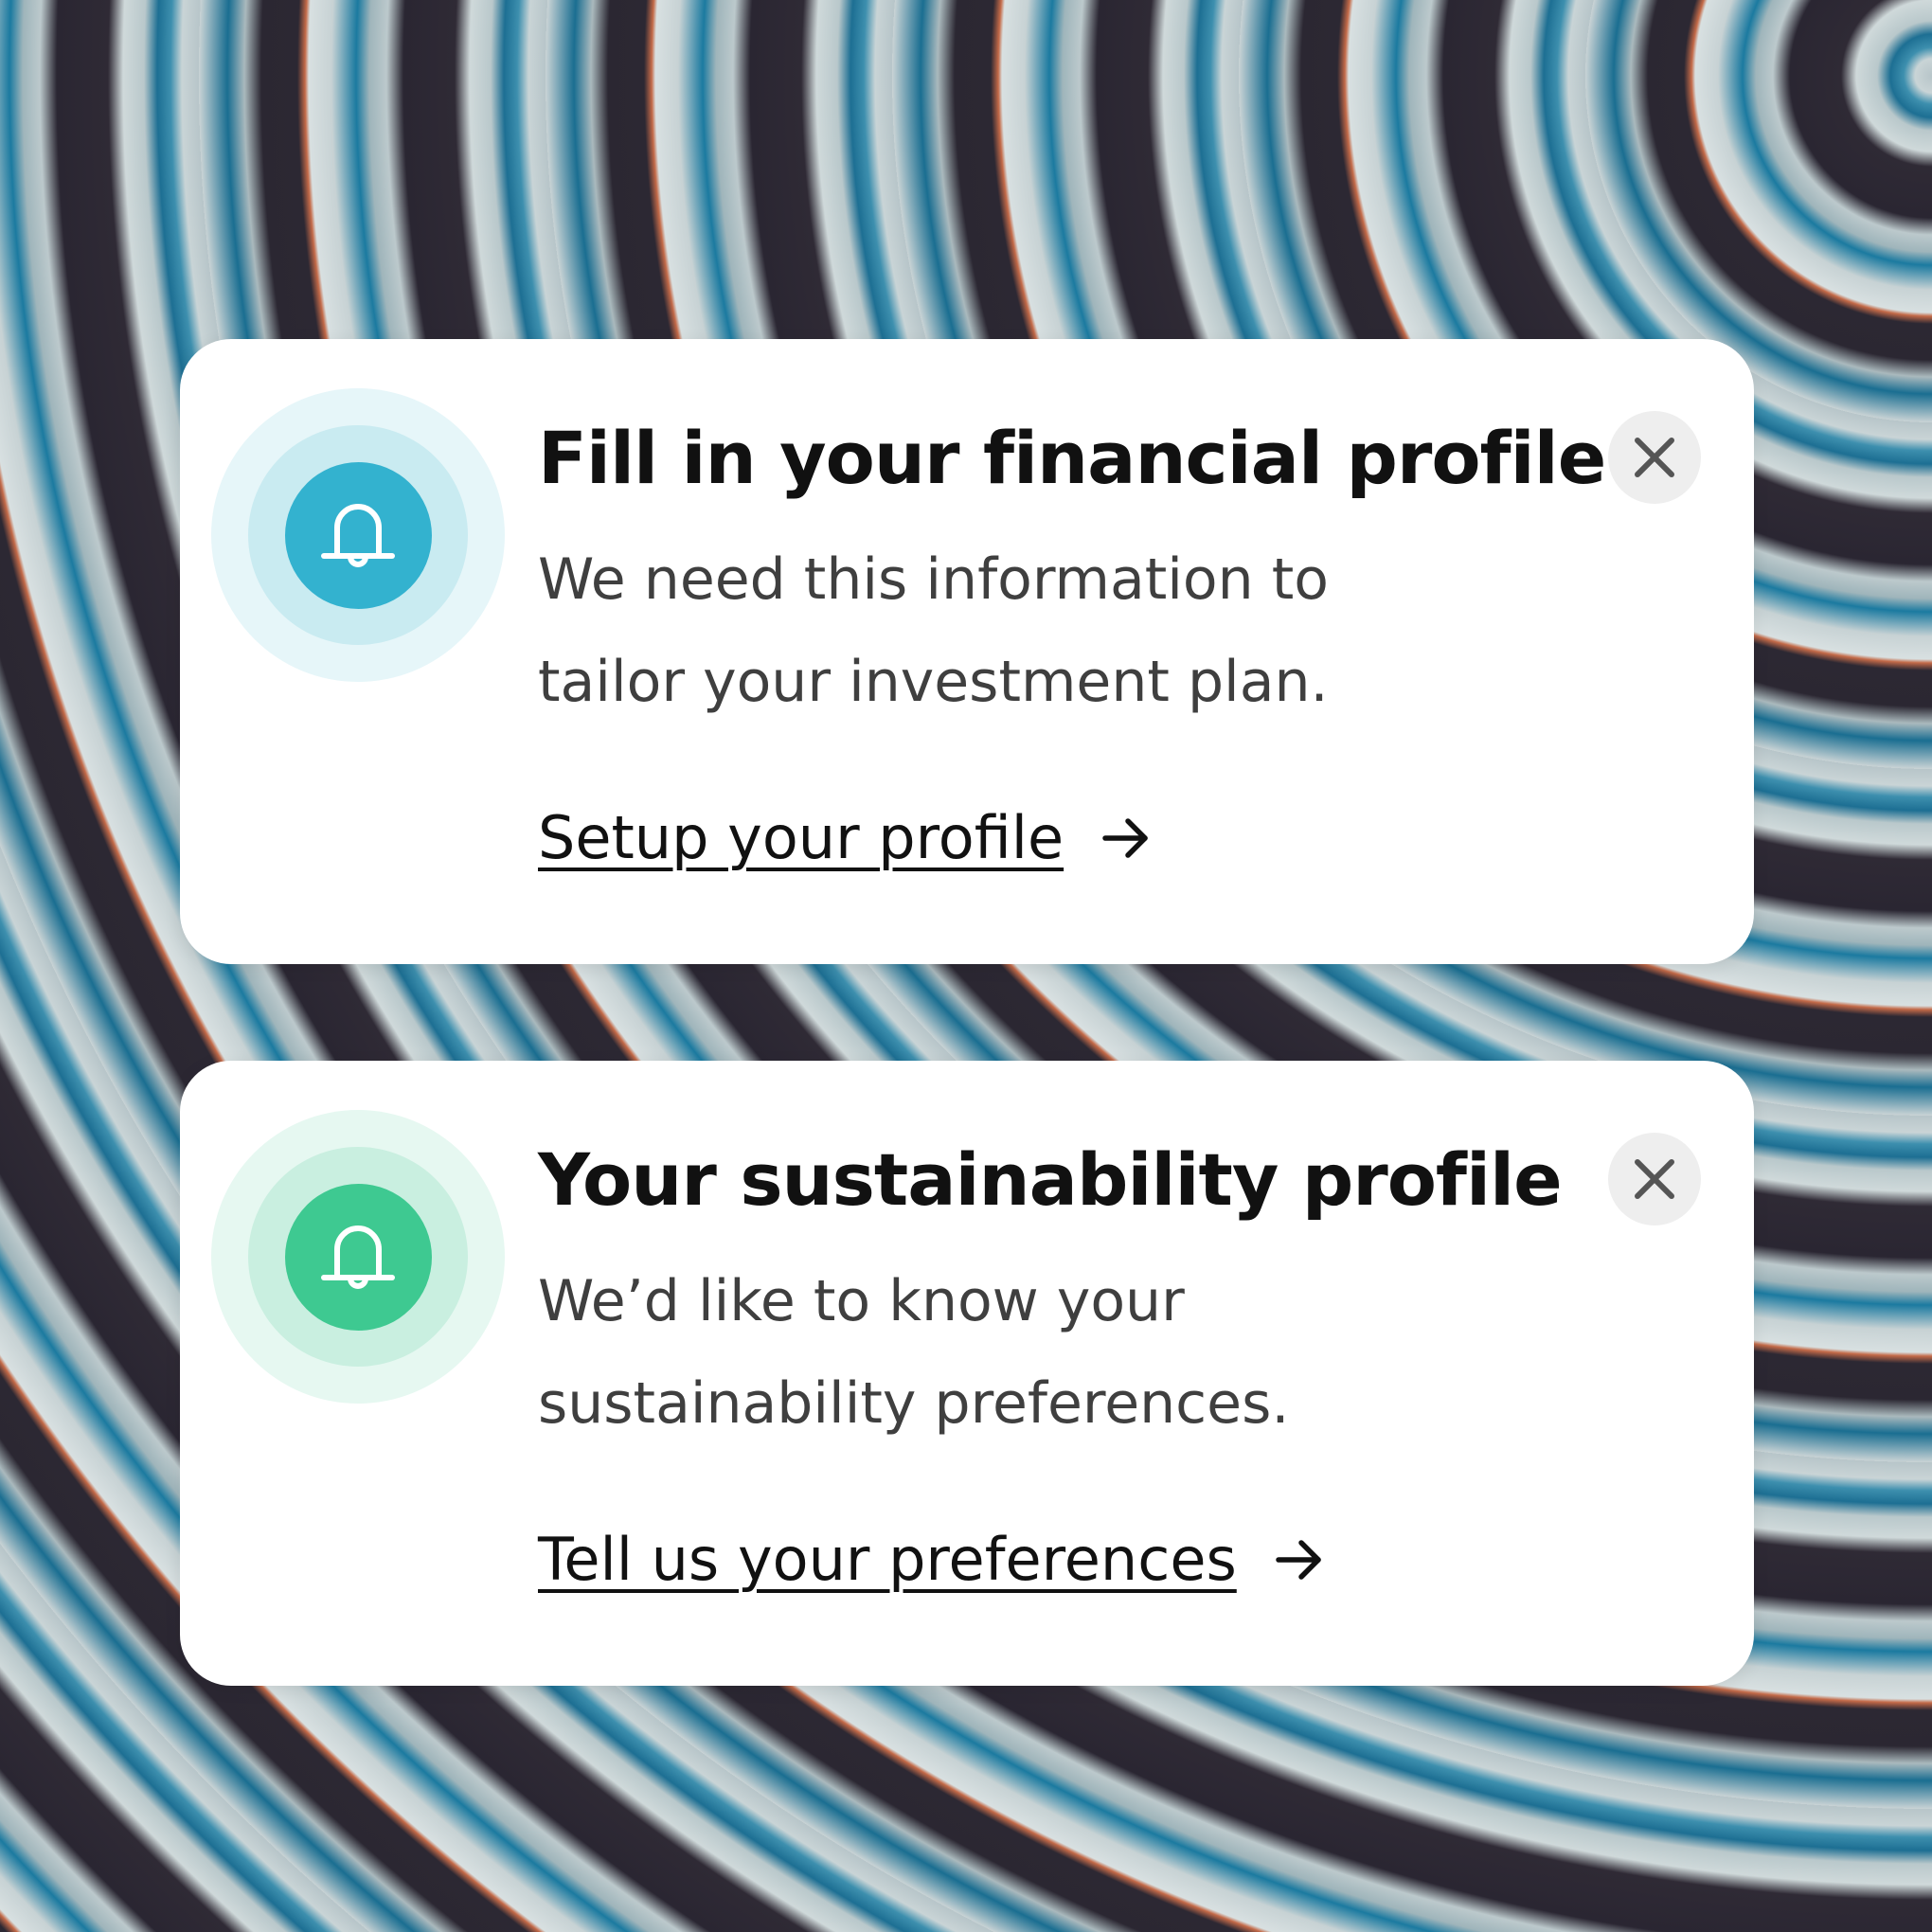  I want to click on setup-profile-link: Setup your profile, so click(845, 837).